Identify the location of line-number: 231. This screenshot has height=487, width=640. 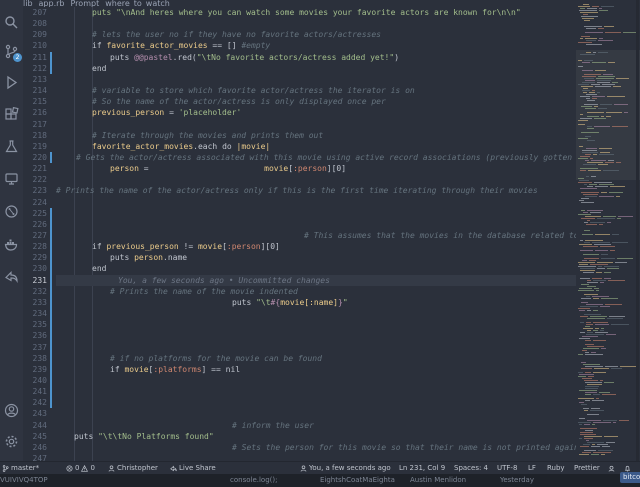
(35, 280).